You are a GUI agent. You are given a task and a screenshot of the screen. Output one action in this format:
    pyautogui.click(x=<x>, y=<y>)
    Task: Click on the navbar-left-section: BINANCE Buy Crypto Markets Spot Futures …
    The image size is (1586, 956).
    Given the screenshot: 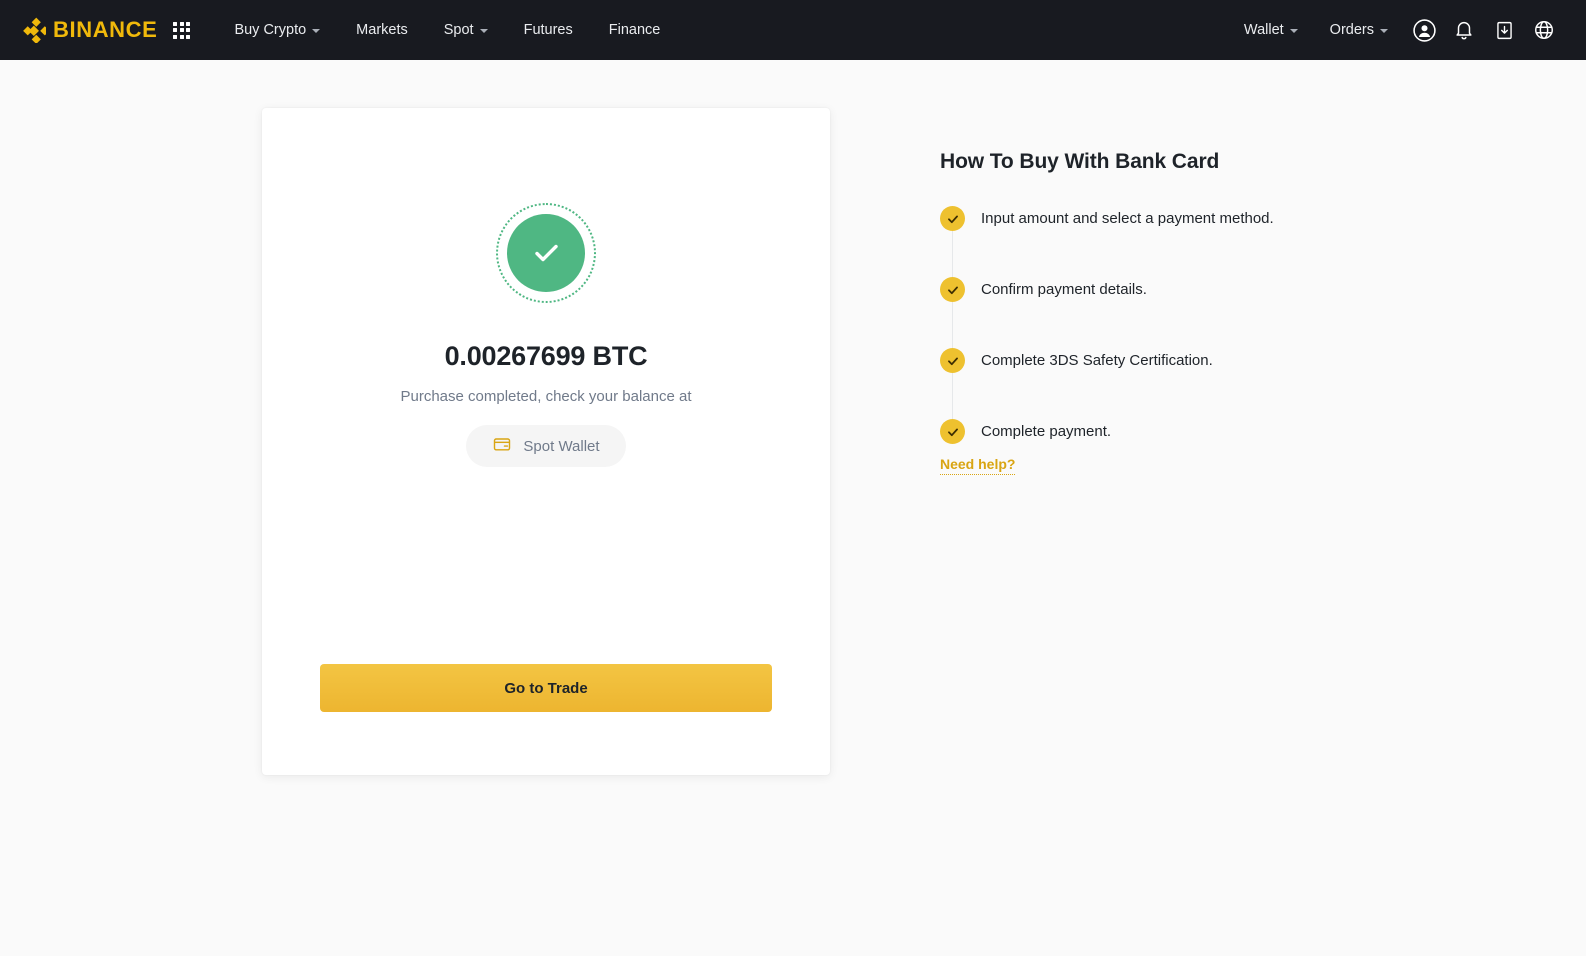 What is the action you would take?
    pyautogui.click(x=349, y=30)
    